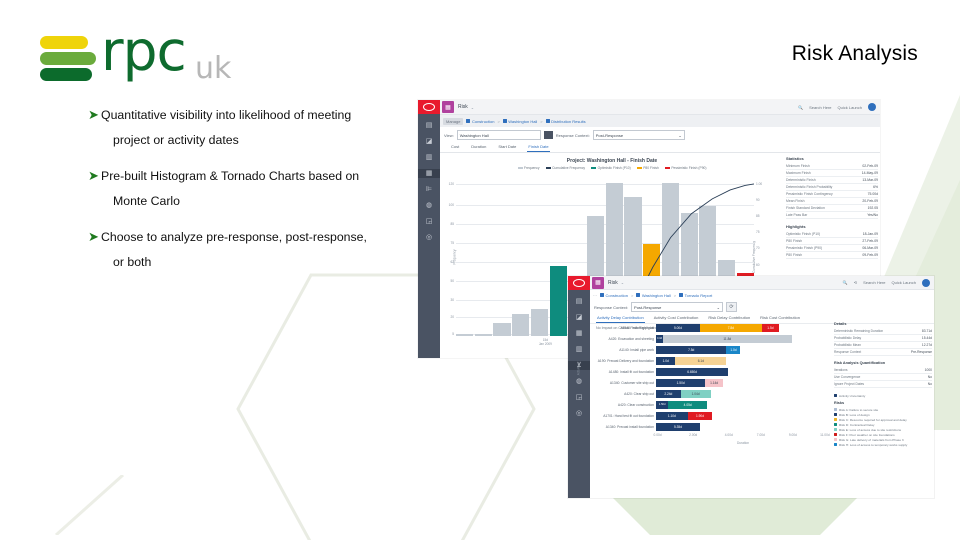 This screenshot has width=960, height=540. What do you see at coordinates (883, 377) in the screenshot?
I see `table-row: Use Convergence No` at bounding box center [883, 377].